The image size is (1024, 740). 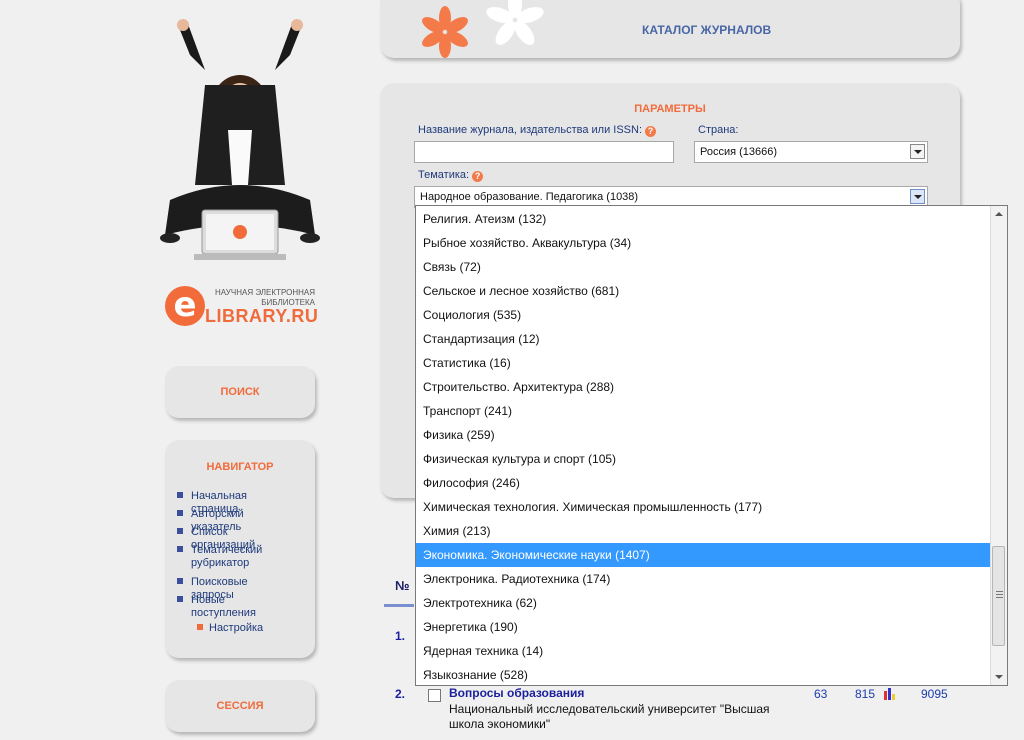 What do you see at coordinates (704, 315) in the screenshot?
I see `dropdown-option: Социология (535)` at bounding box center [704, 315].